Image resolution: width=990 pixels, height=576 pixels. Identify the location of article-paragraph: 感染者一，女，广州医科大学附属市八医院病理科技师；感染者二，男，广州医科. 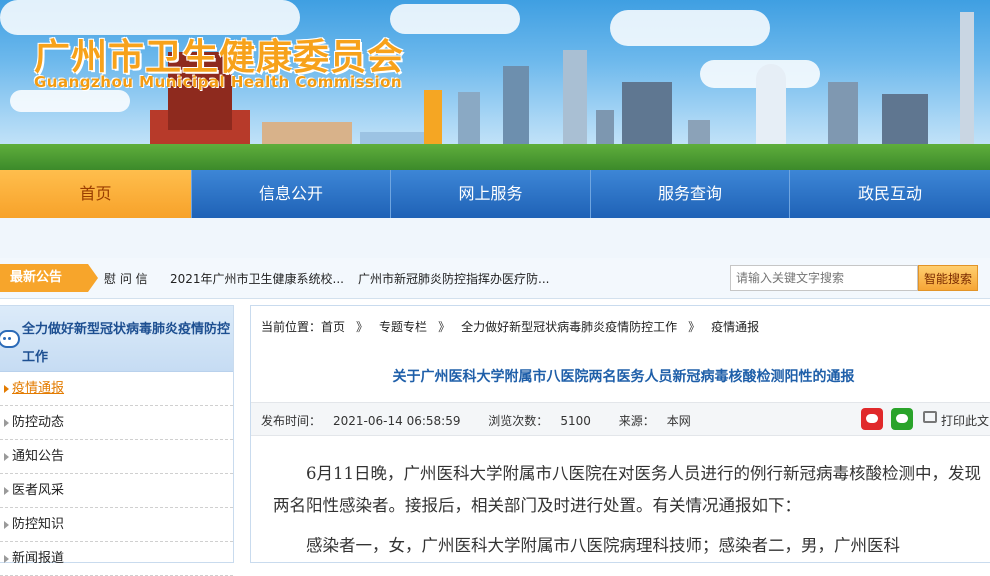
(603, 545).